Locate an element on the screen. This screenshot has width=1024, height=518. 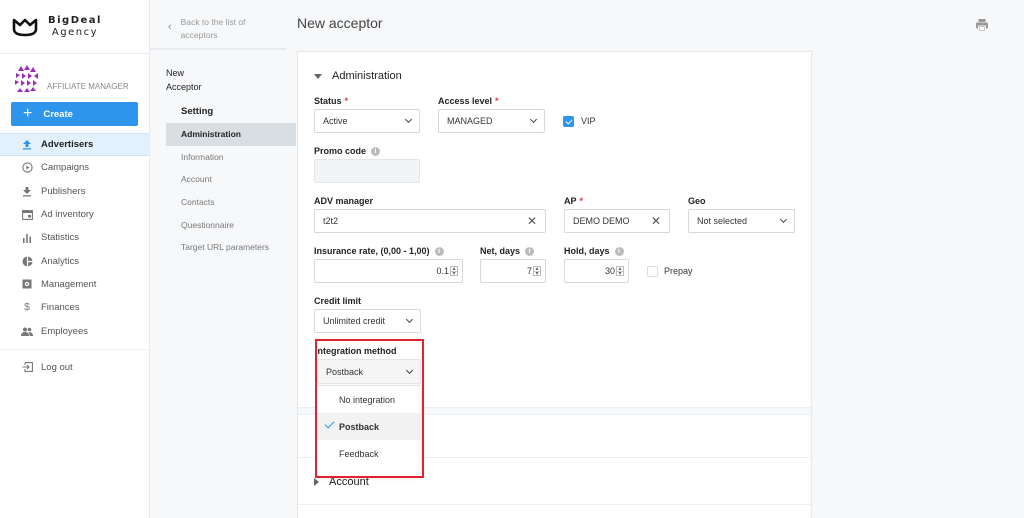
status-select: Active is located at coordinates (367, 121).